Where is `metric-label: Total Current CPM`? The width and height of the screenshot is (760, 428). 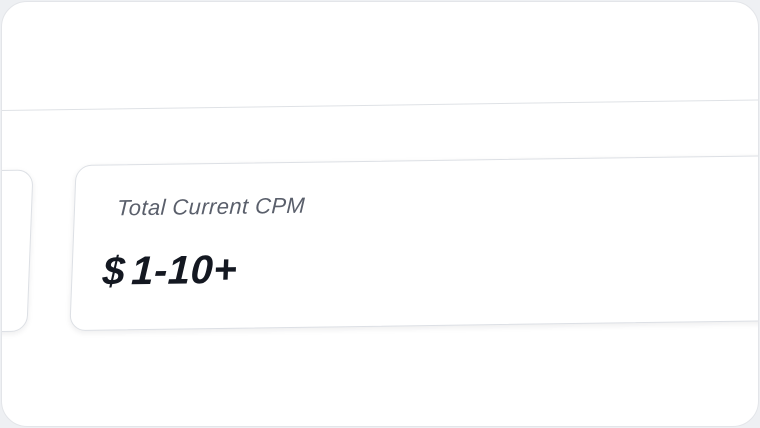
metric-label: Total Current CPM is located at coordinates (211, 206).